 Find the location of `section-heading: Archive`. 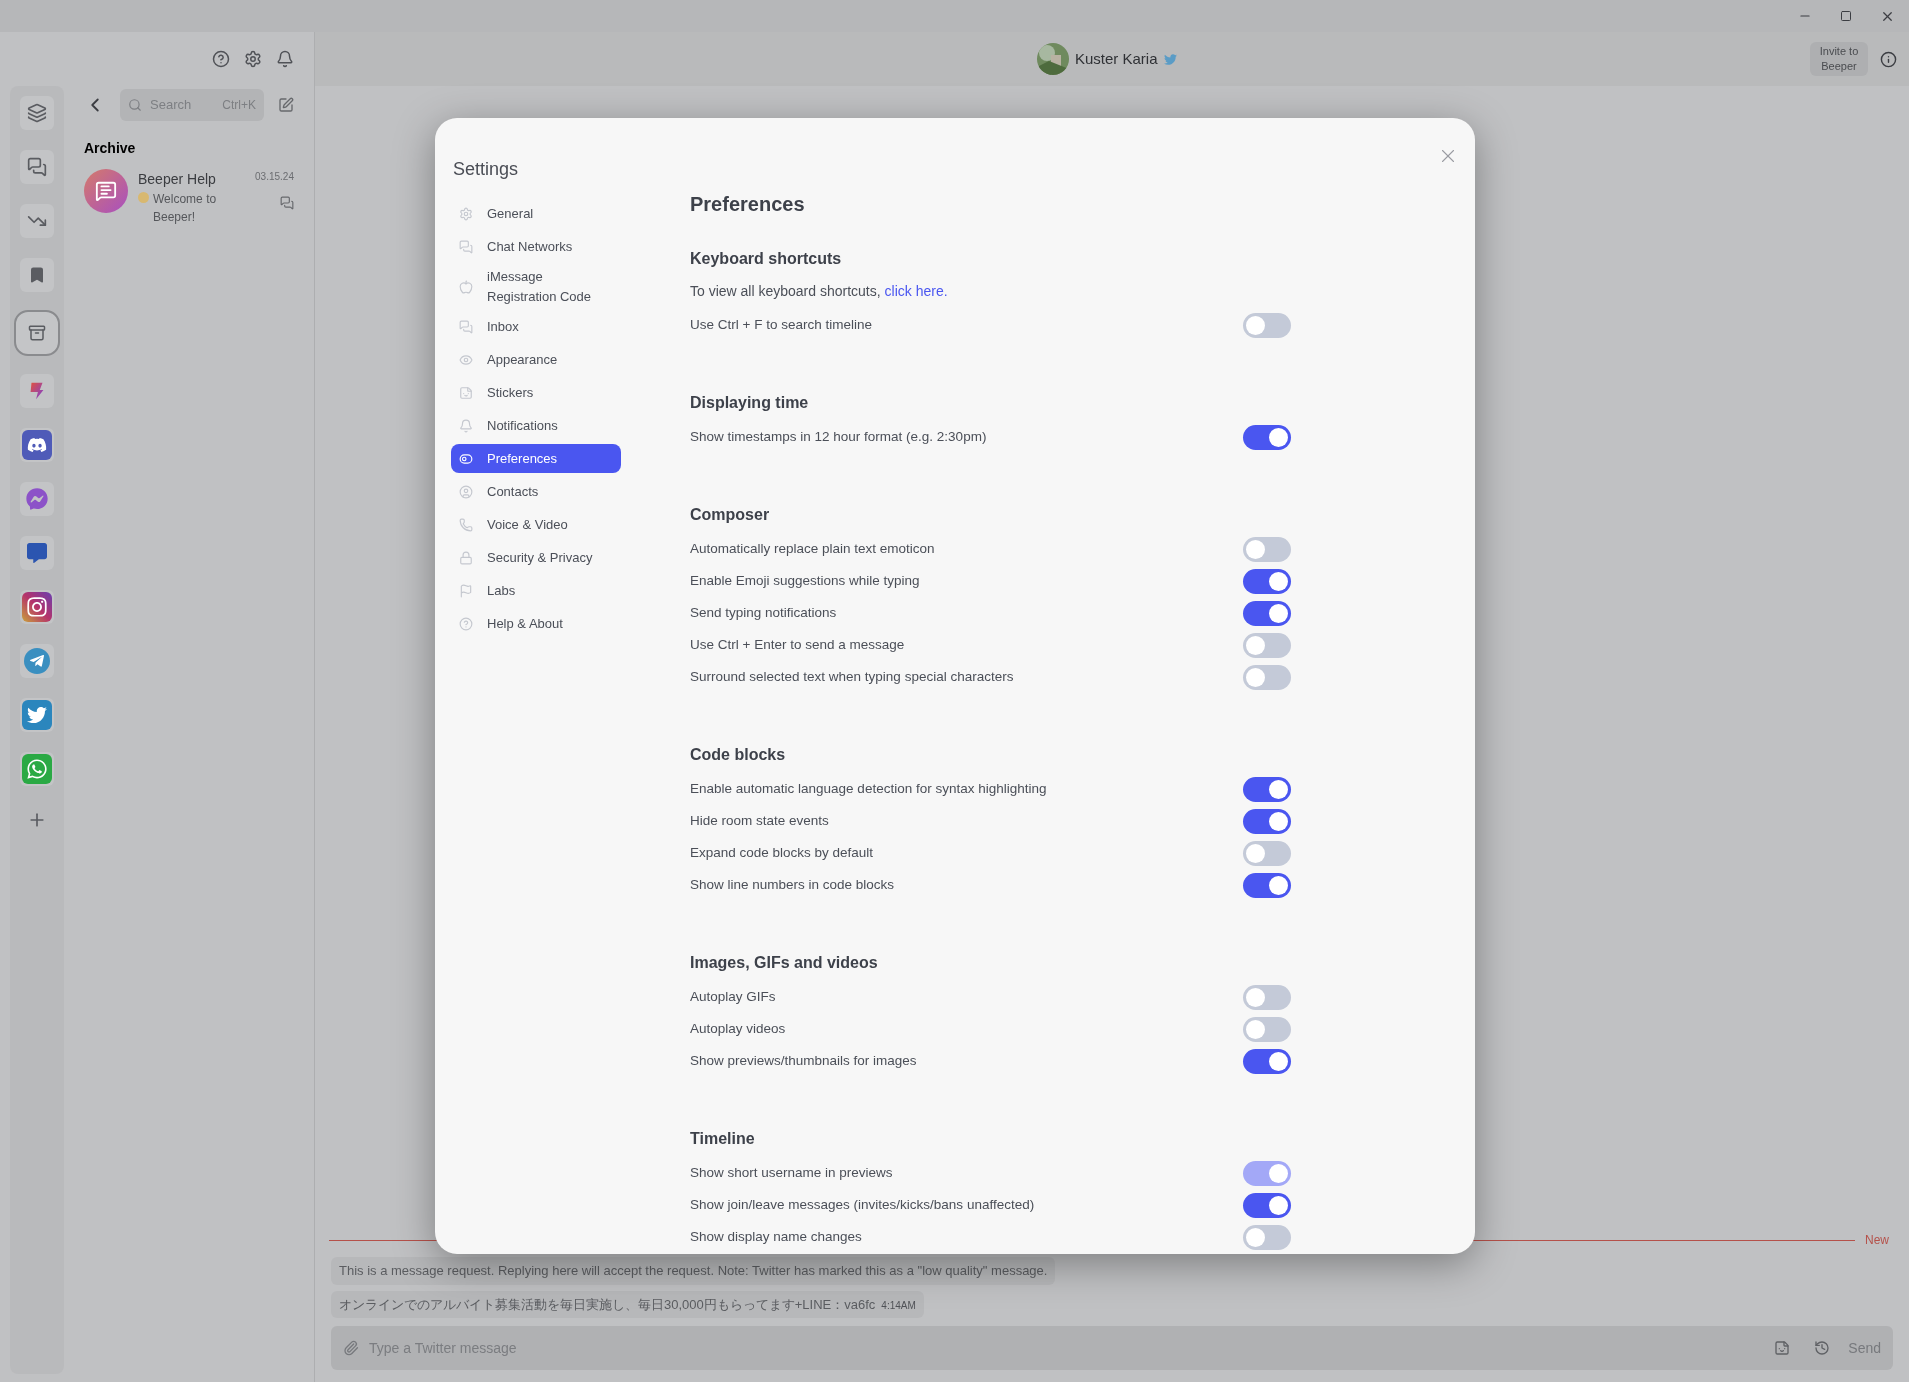

section-heading: Archive is located at coordinates (110, 148).